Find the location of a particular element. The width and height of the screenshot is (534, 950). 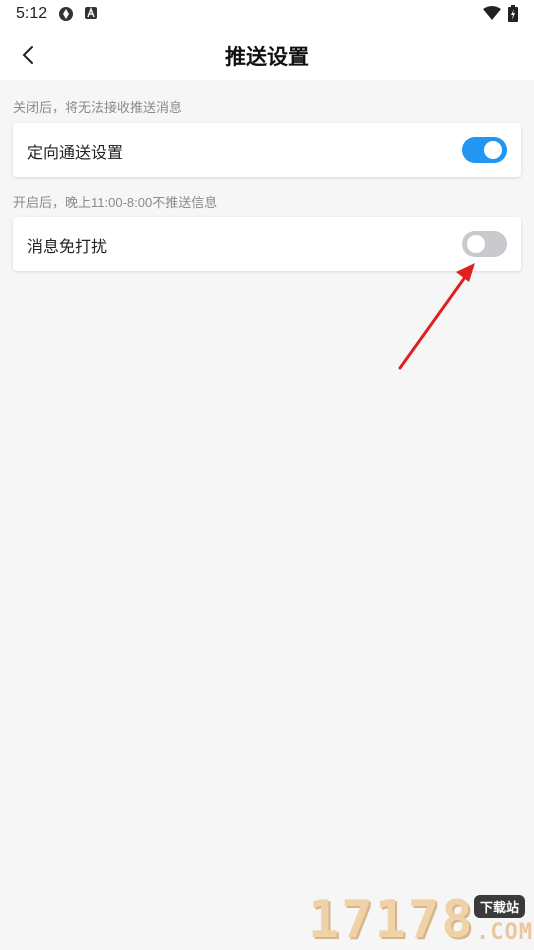

directed-push-hint: 关闭后，将无法接收推送消息 is located at coordinates (98, 107).